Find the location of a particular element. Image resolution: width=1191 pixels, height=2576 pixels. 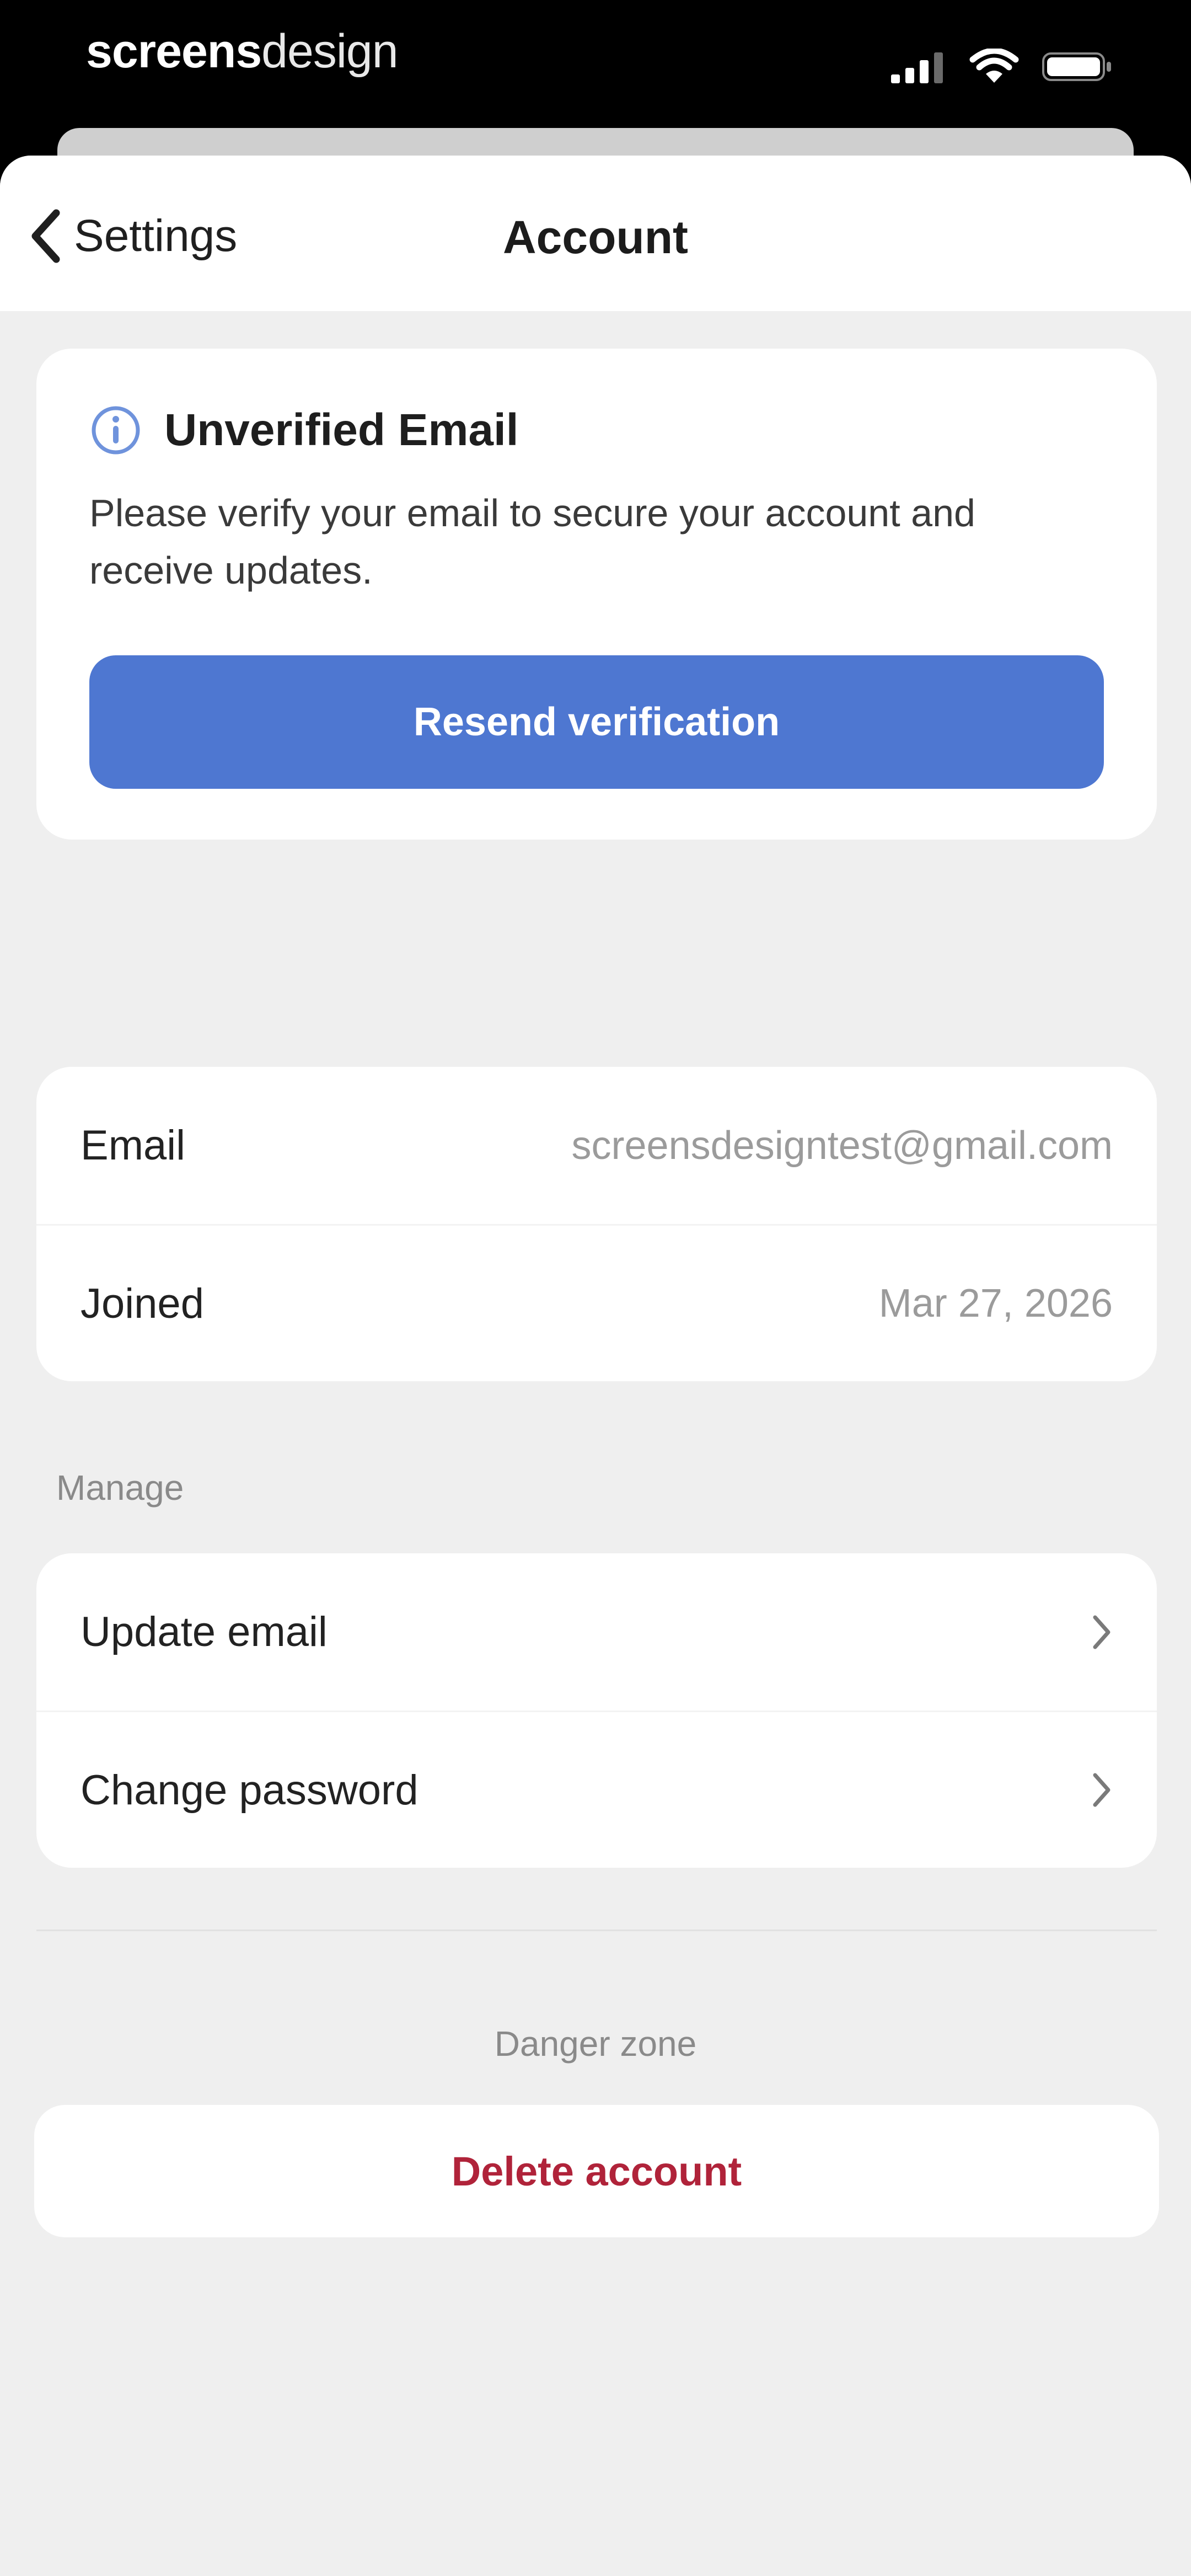

brand-logo: screensdesign is located at coordinates (243, 51).